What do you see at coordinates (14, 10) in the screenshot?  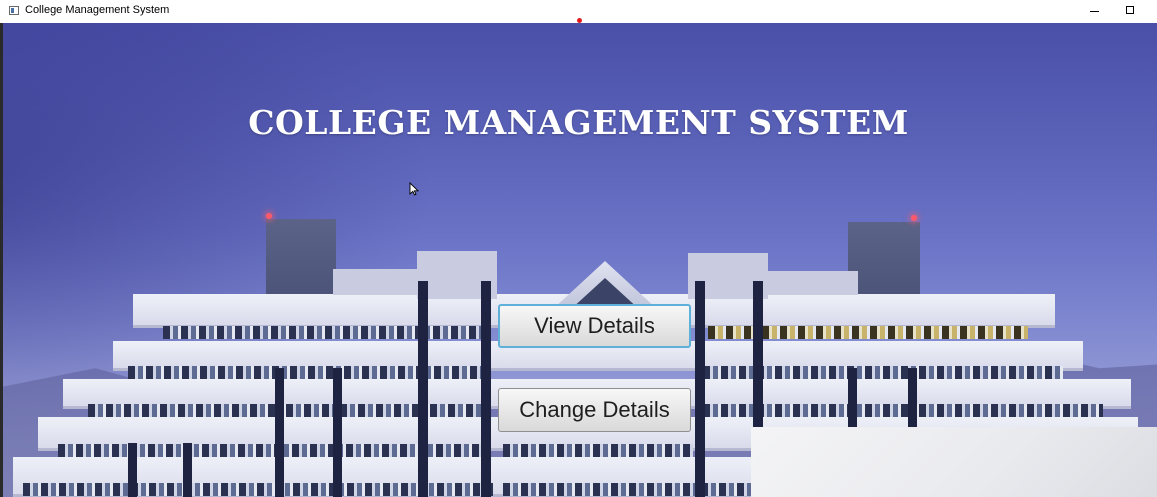 I see `app-window-icon` at bounding box center [14, 10].